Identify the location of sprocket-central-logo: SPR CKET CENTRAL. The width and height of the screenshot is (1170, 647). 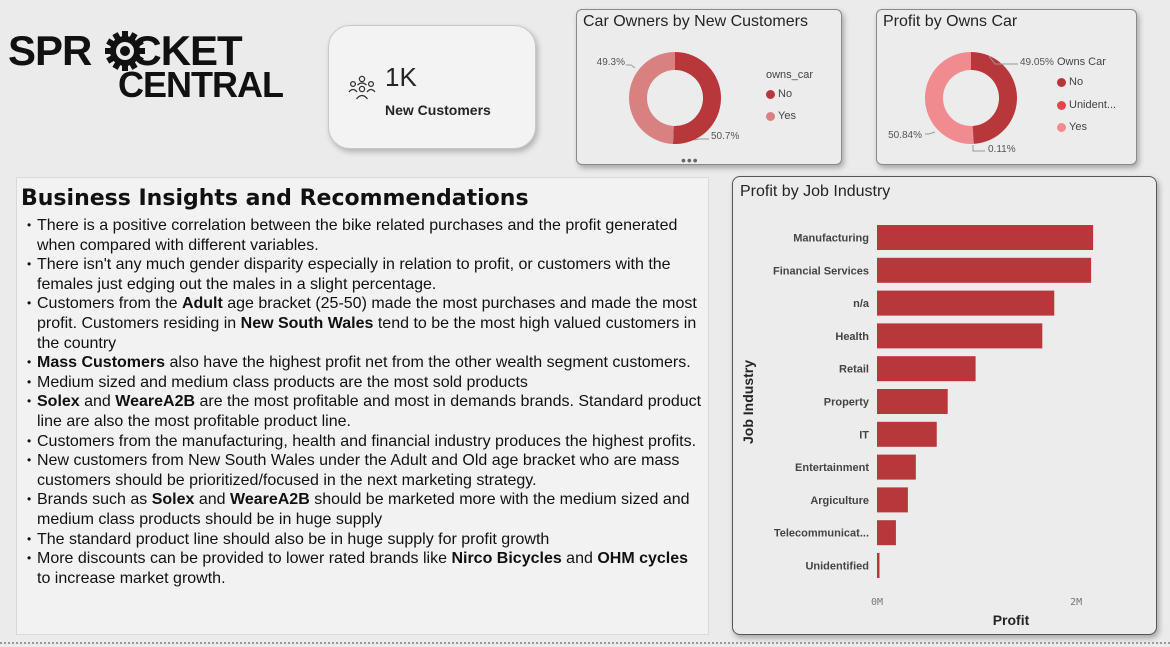
(146, 67).